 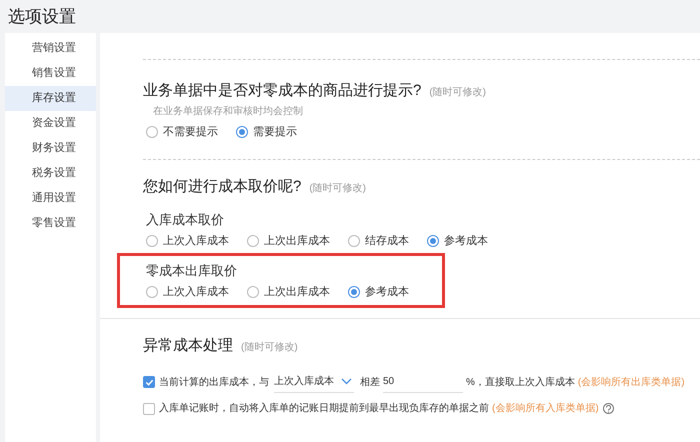 What do you see at coordinates (50, 198) in the screenshot?
I see `sidebar-item: 通用设置` at bounding box center [50, 198].